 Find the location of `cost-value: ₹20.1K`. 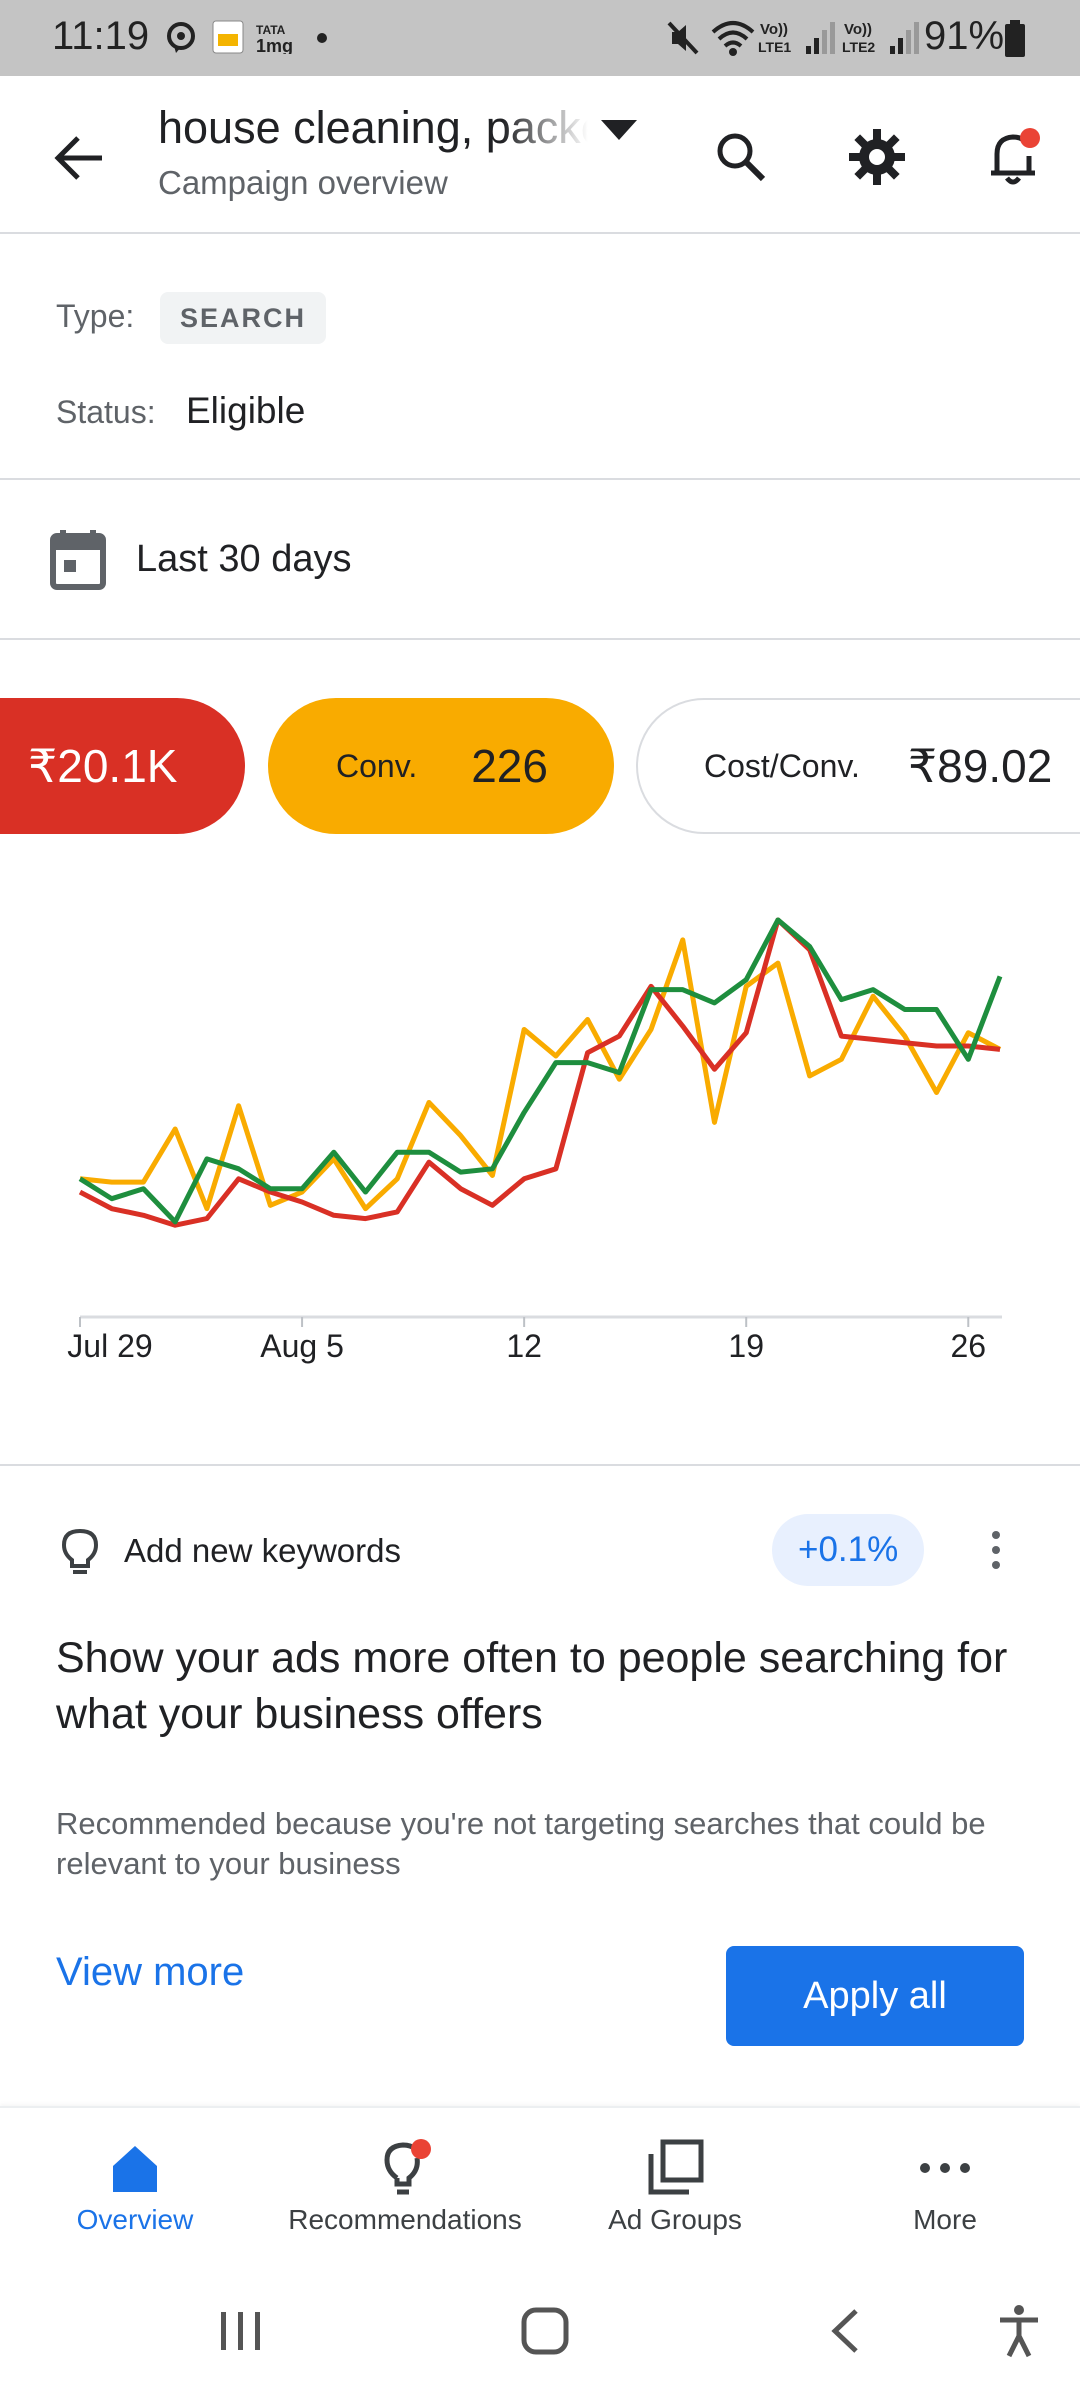

cost-value: ₹20.1K is located at coordinates (103, 766).